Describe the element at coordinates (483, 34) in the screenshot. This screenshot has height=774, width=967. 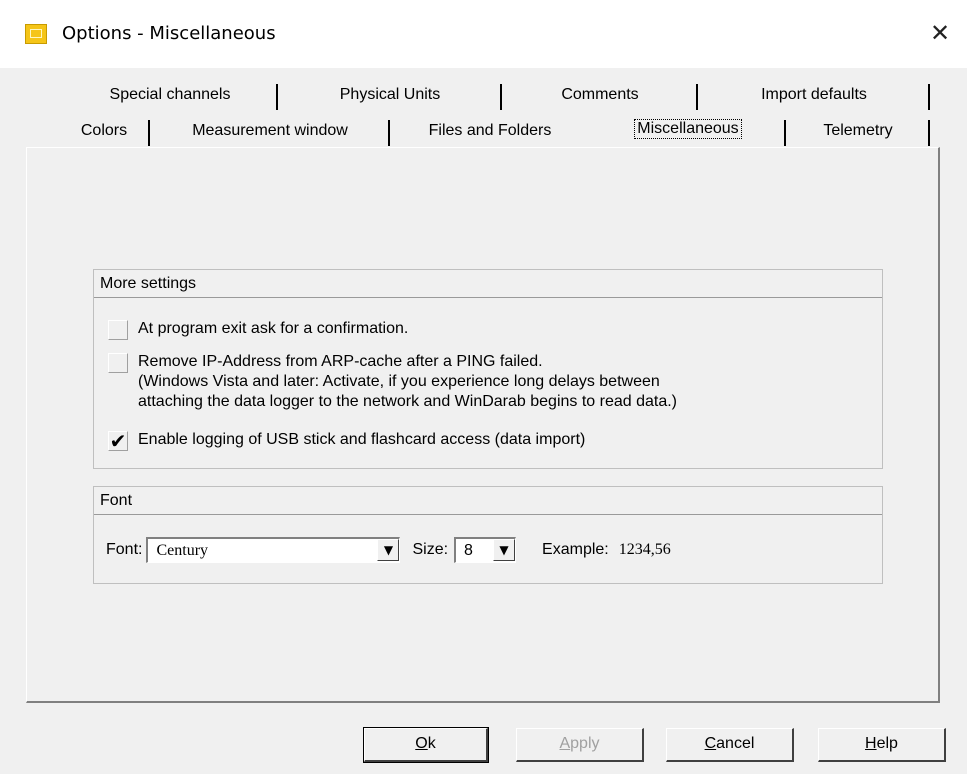
I see `title-bar: Options - Miscellaneous ✕` at that location.